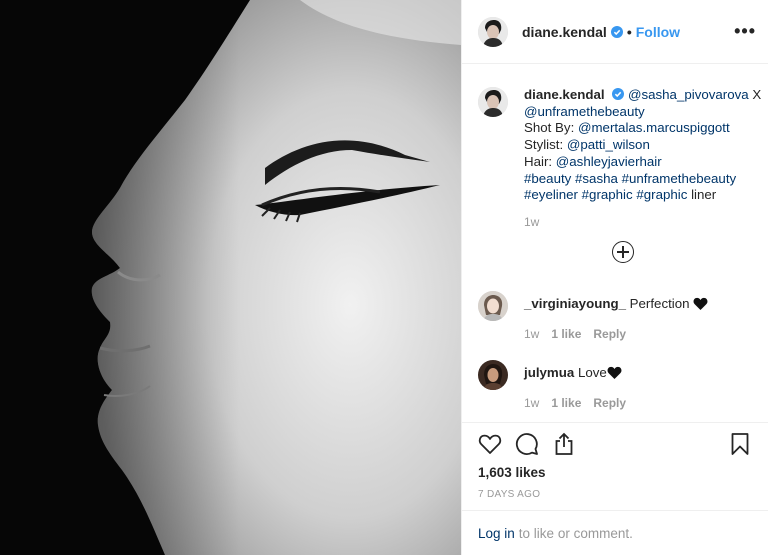 Image resolution: width=768 pixels, height=555 pixels. I want to click on comment-bubble-icon, so click(527, 444).